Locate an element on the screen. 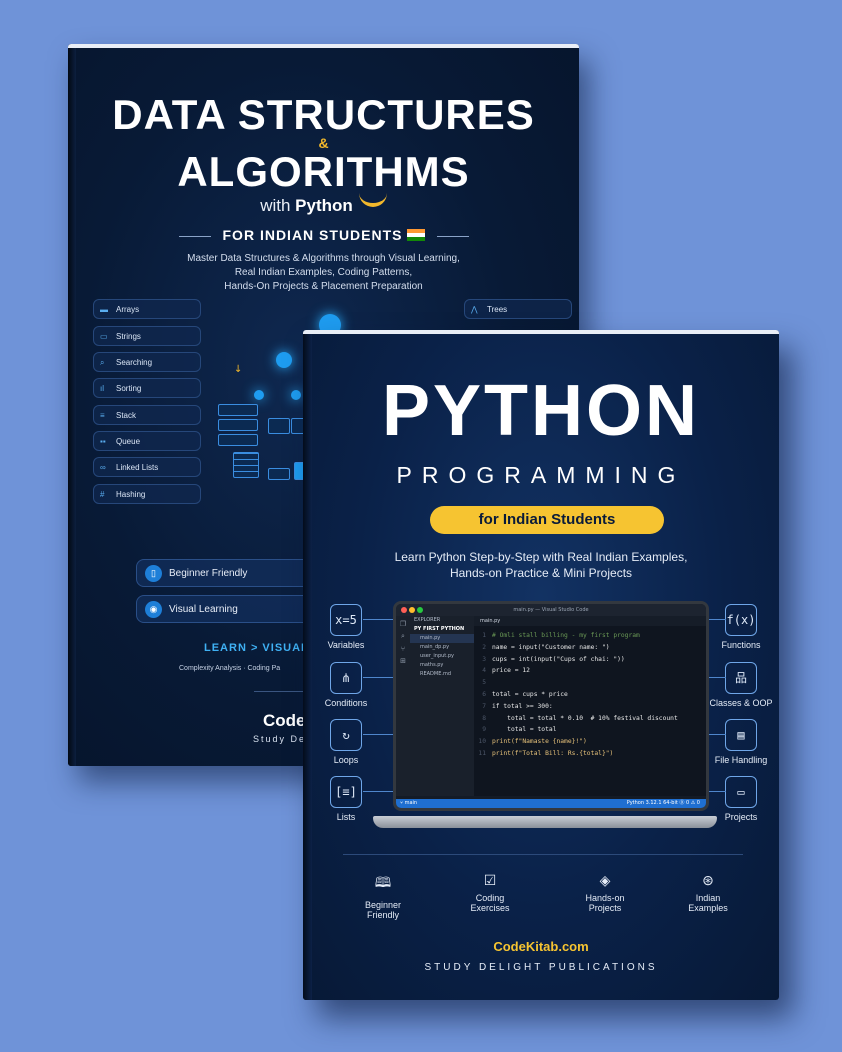 The image size is (842, 1052). tree-icon: ⋀ is located at coordinates (474, 309).